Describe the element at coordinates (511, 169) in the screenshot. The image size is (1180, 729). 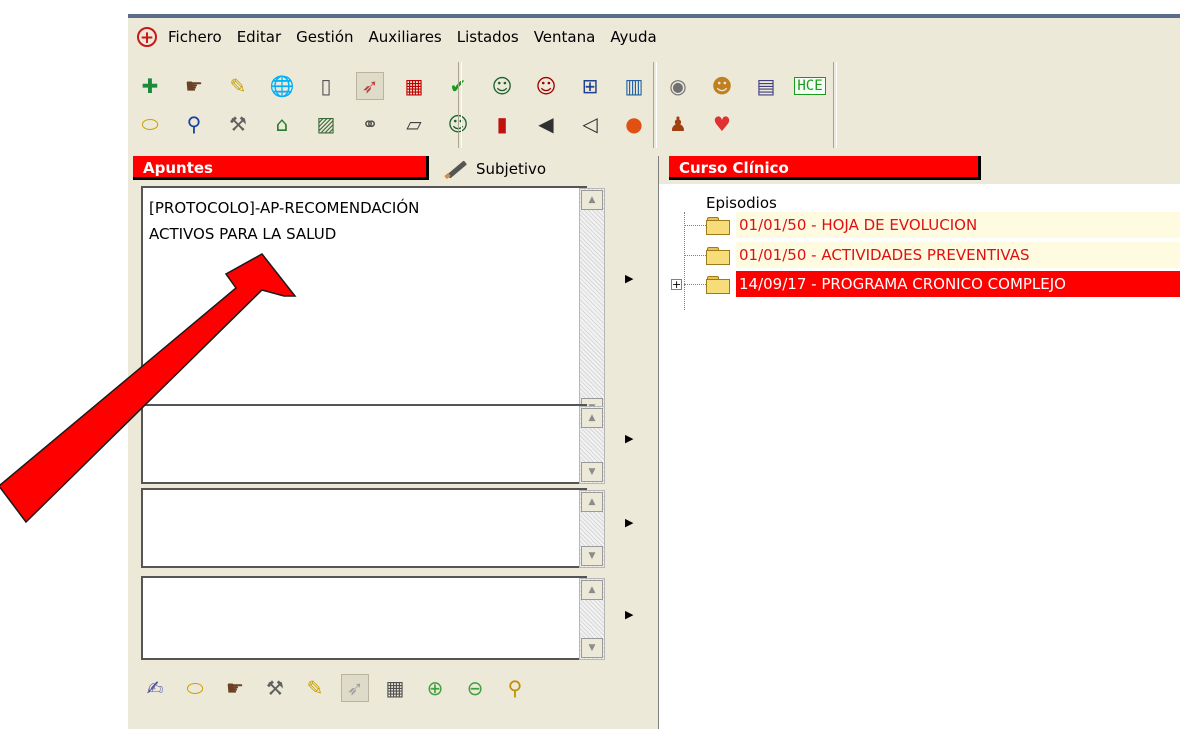
I see `subjetivo-label: Subjetivo` at that location.